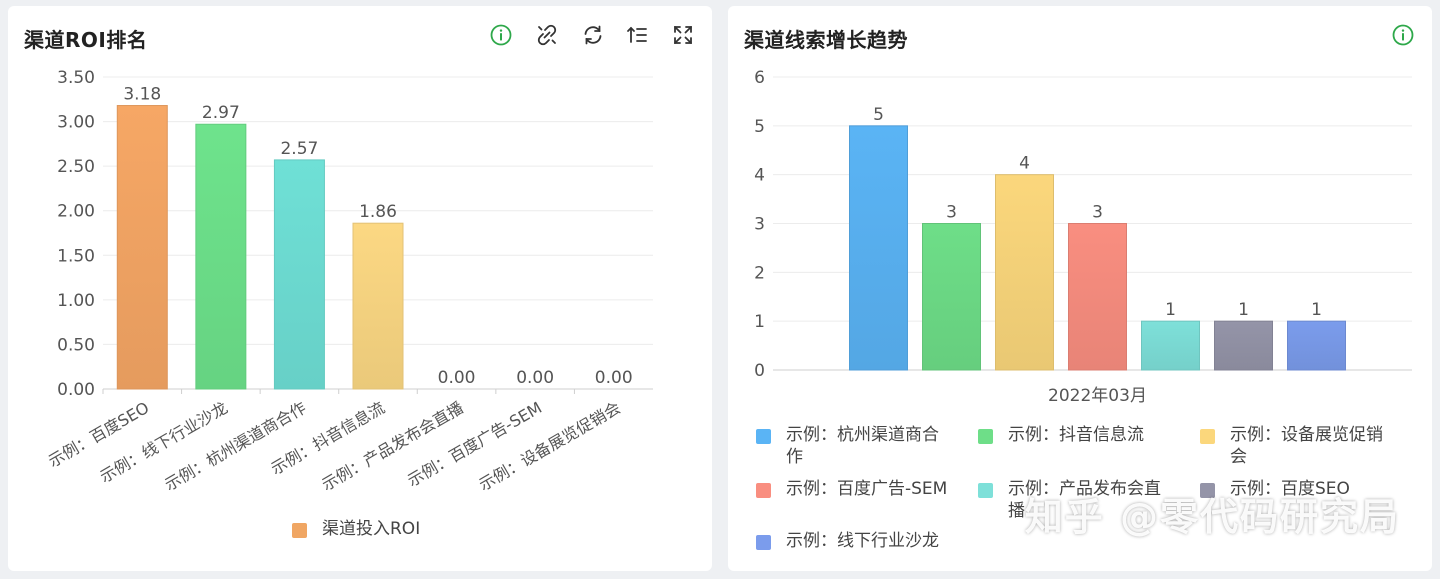  What do you see at coordinates (76, 78) in the screenshot?
I see `y-tick-label: 3.50` at bounding box center [76, 78].